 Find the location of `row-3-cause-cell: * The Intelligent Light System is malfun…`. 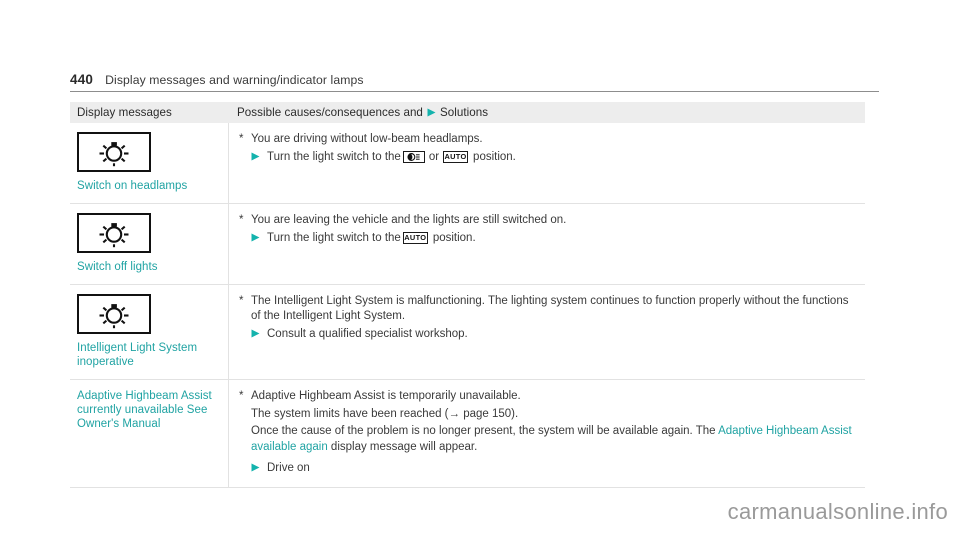

row-3-cause-cell: * The Intelligent Light System is malfun… is located at coordinates (547, 332).